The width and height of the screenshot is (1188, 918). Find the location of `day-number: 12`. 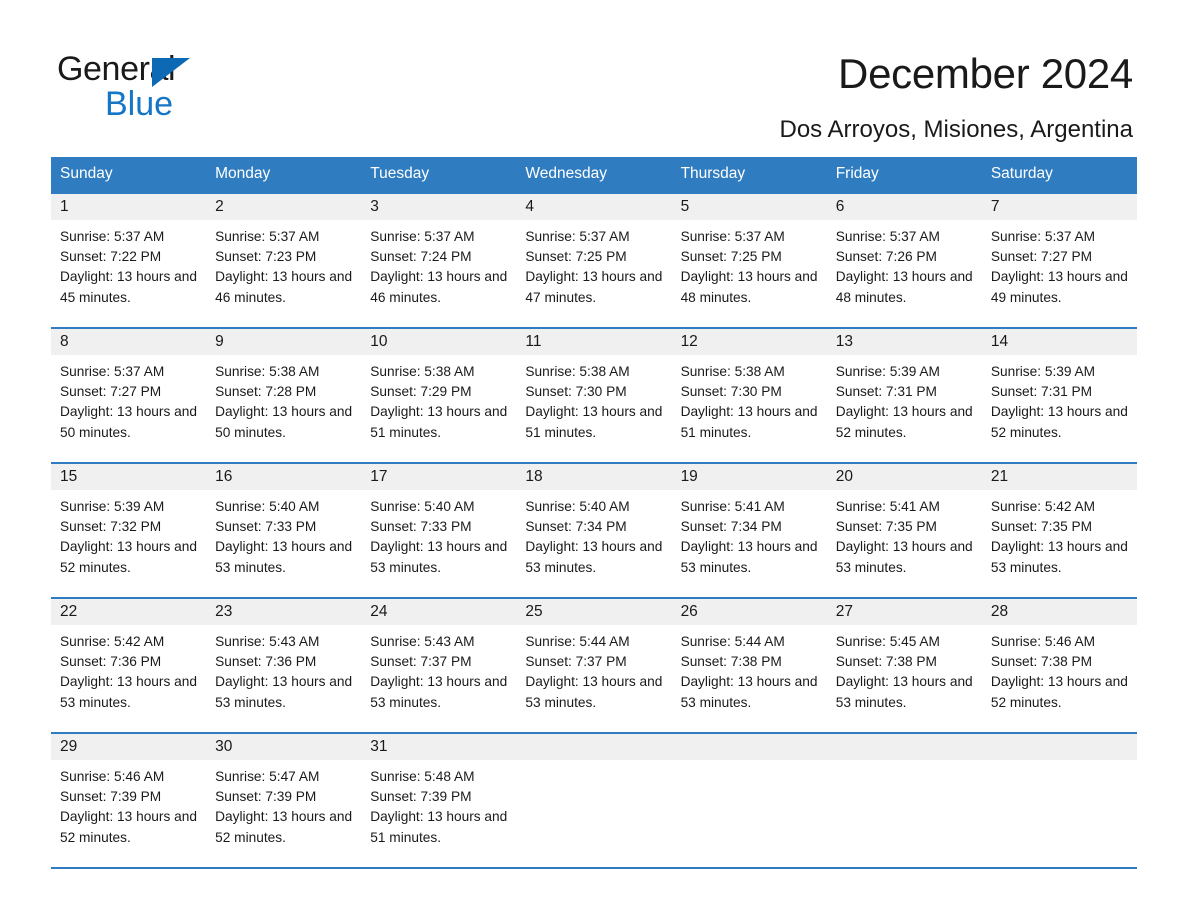

day-number: 12 is located at coordinates (749, 342).